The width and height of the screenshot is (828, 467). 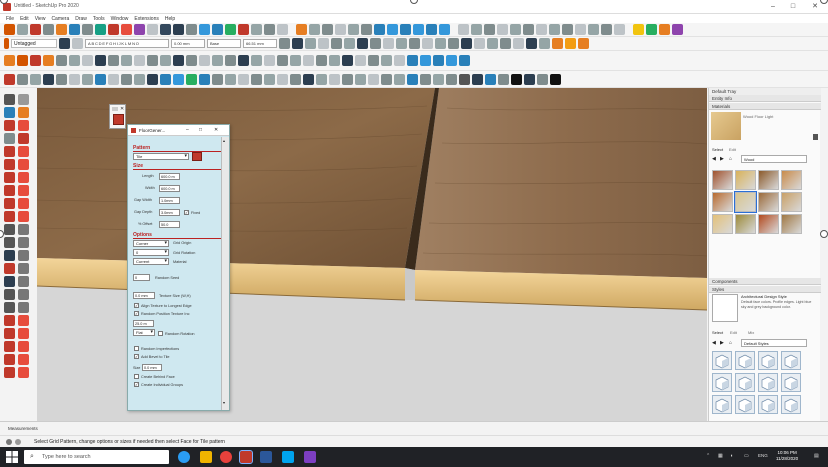 I want to click on layout-icon, so click(x=256, y=60).